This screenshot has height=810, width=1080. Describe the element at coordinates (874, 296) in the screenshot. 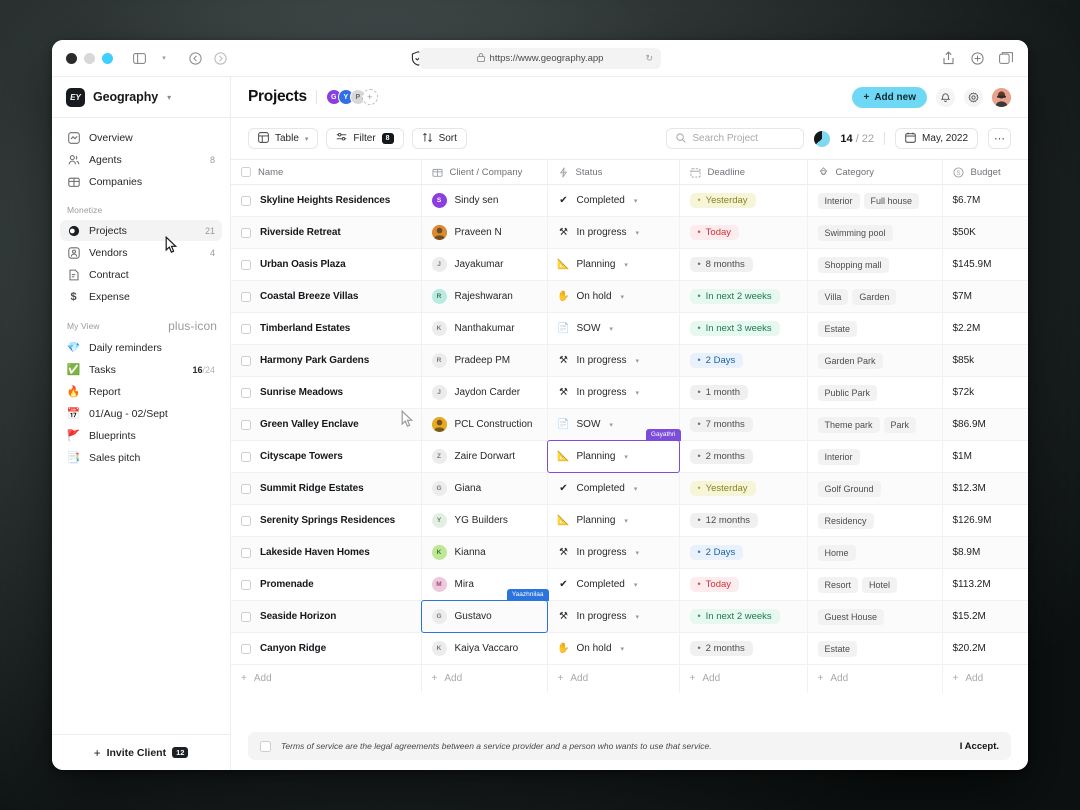

I see `category-tag: Garden` at that location.